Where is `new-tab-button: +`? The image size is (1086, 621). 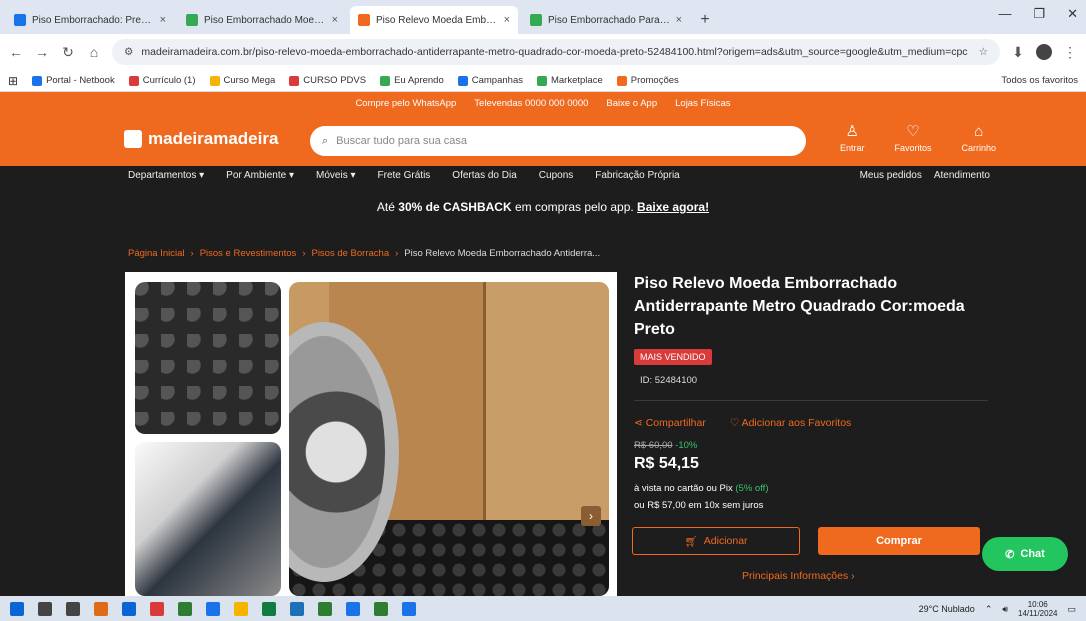
new-tab-button: + is located at coordinates (705, 20).